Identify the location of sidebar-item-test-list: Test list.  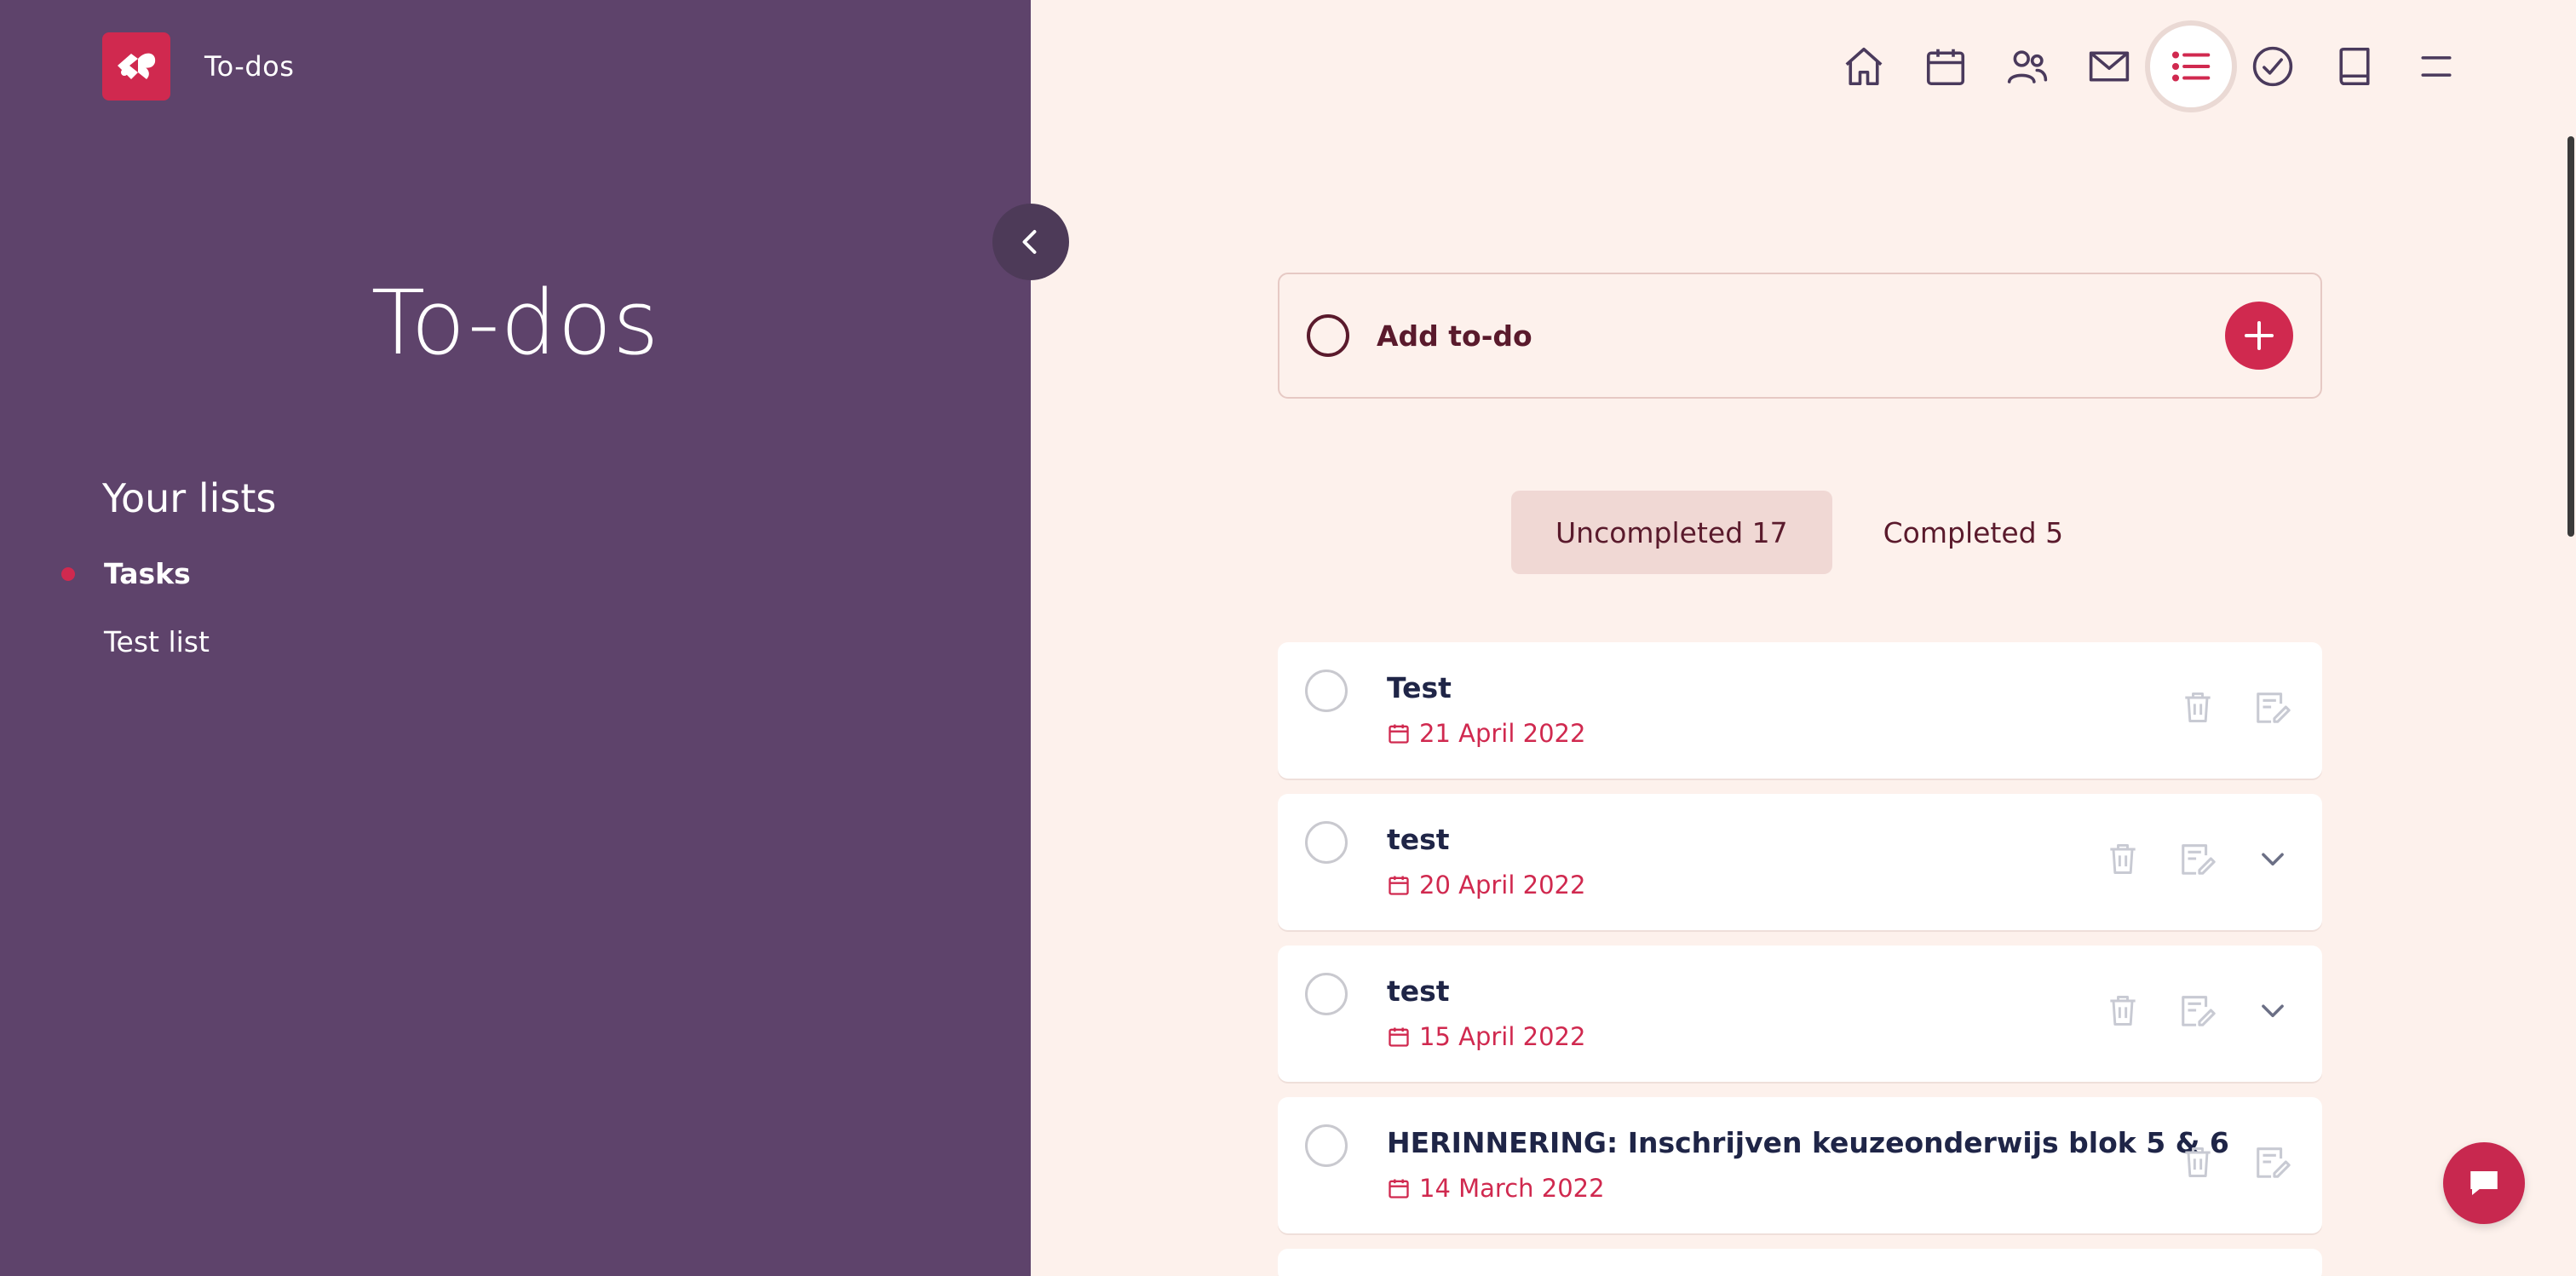
(157, 641).